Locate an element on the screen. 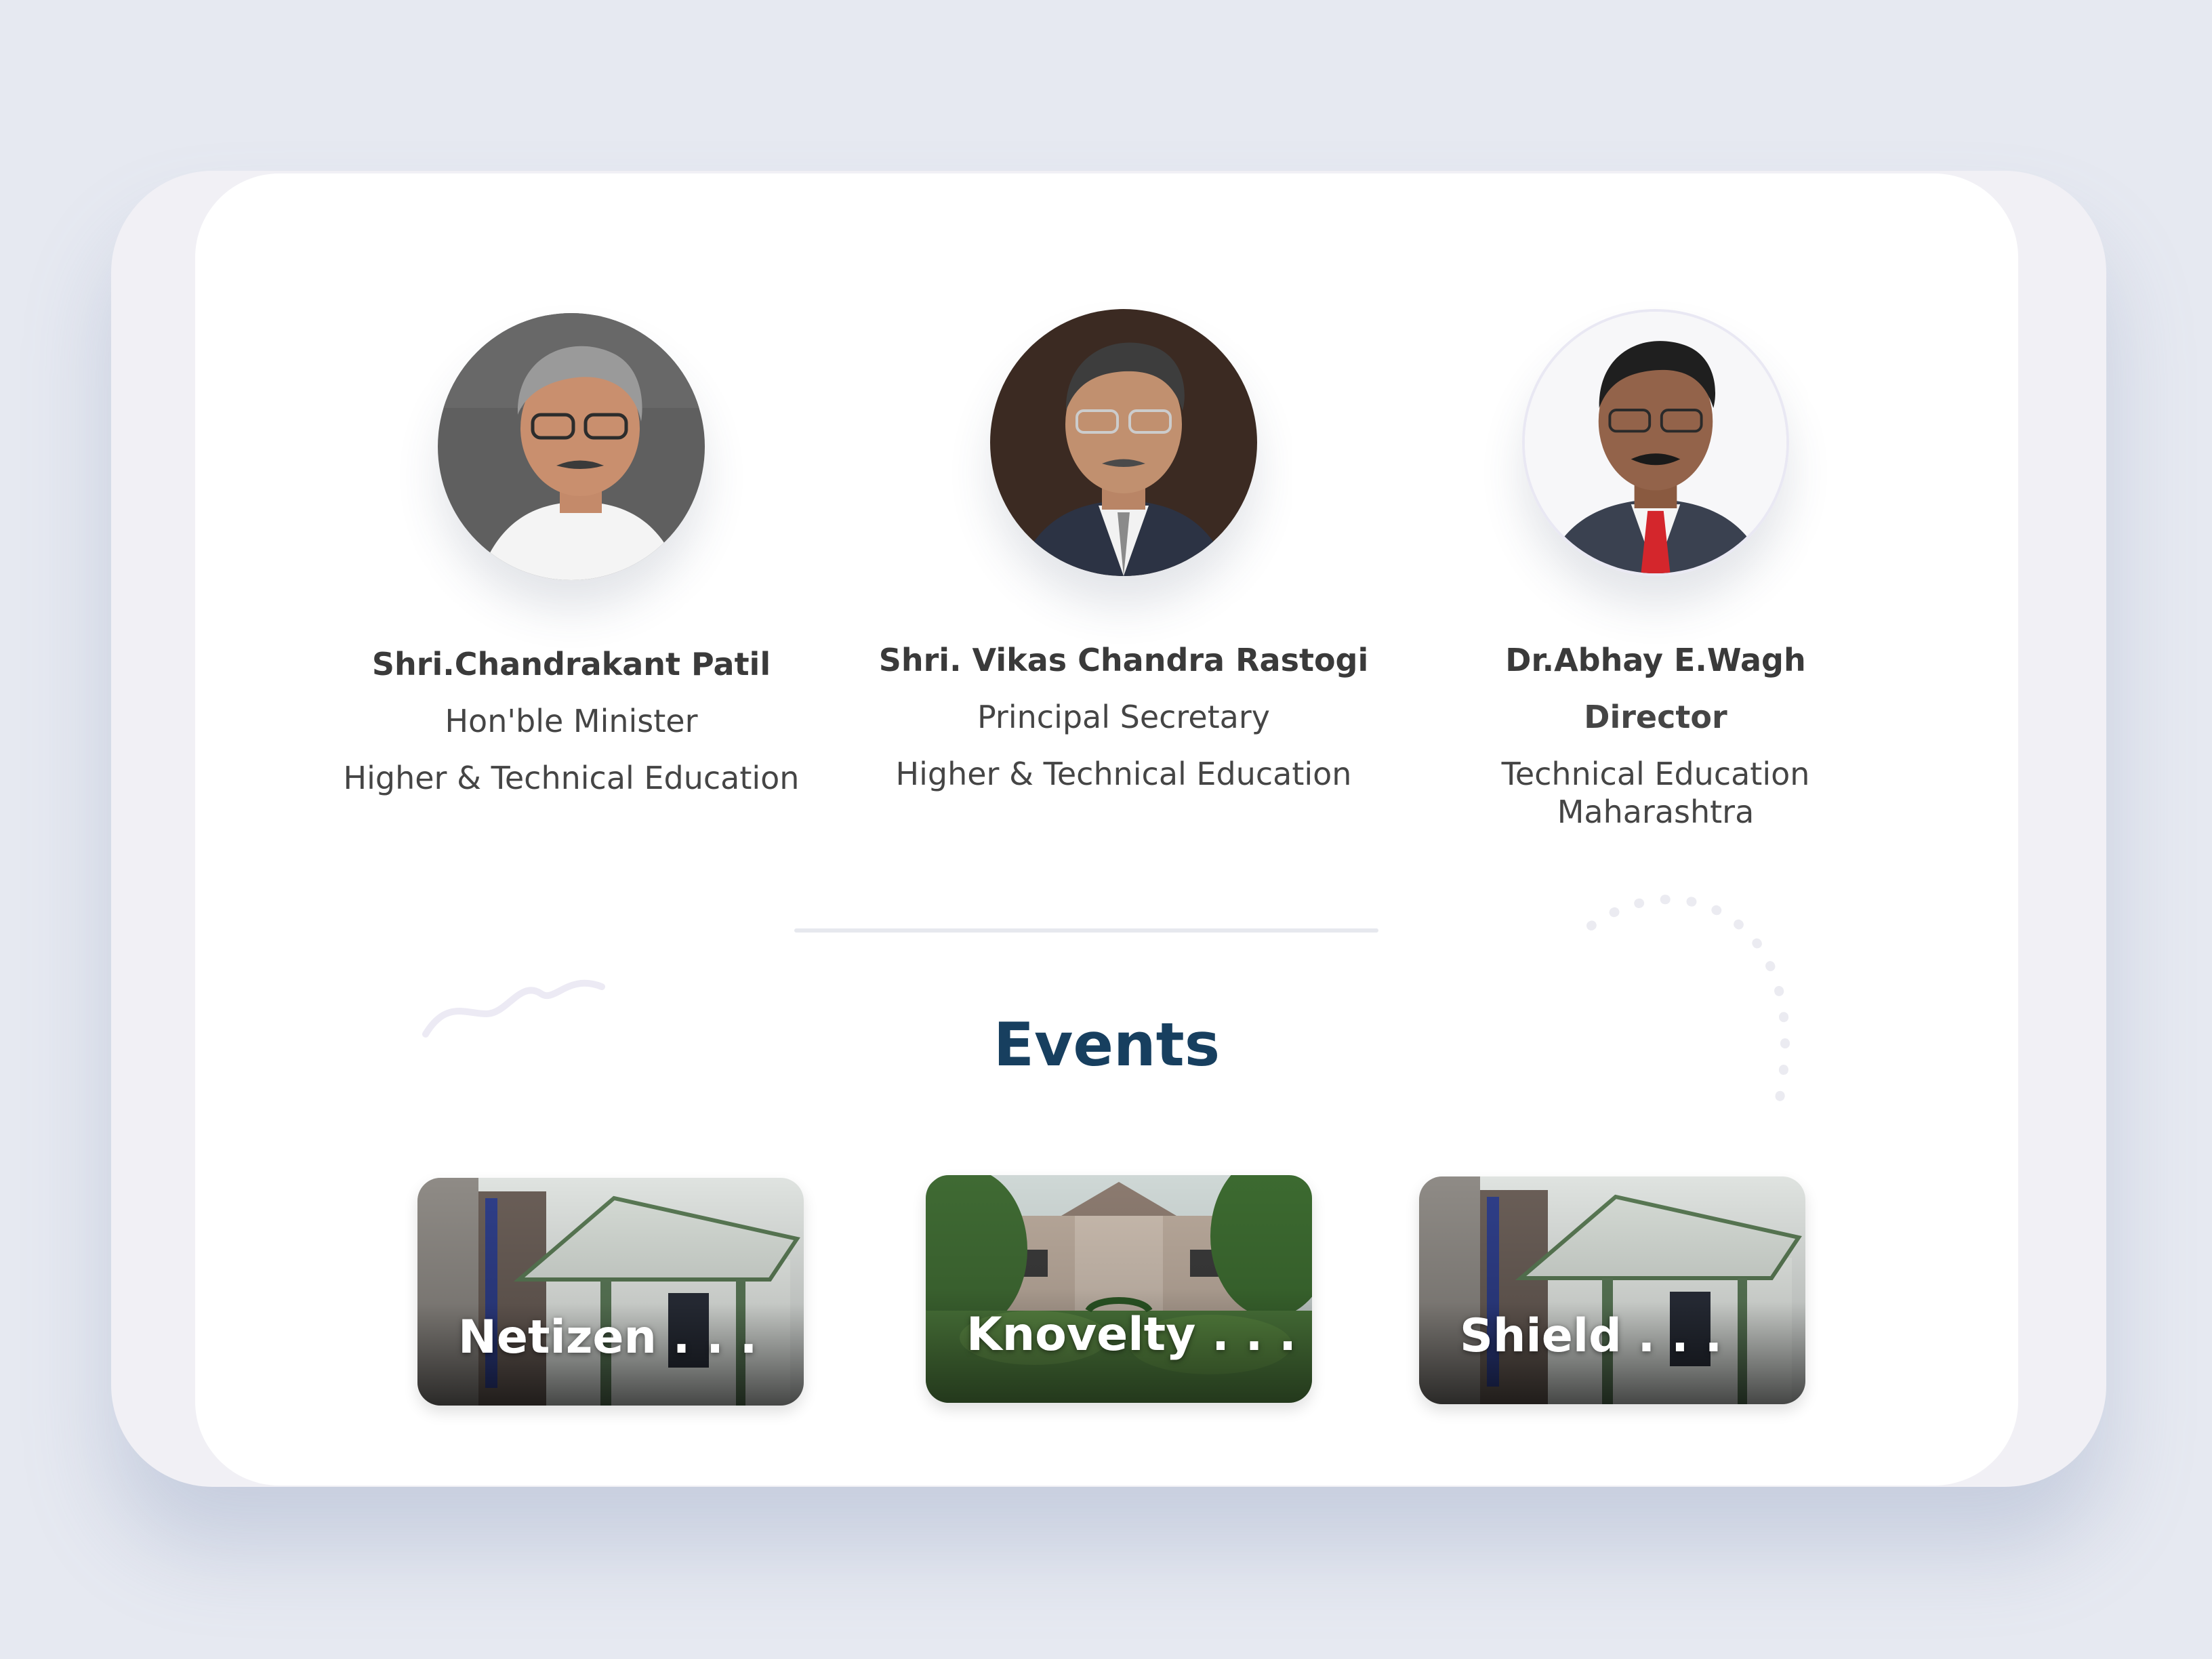 The width and height of the screenshot is (2212, 1659). person-role: Principal Secretary is located at coordinates (1124, 717).